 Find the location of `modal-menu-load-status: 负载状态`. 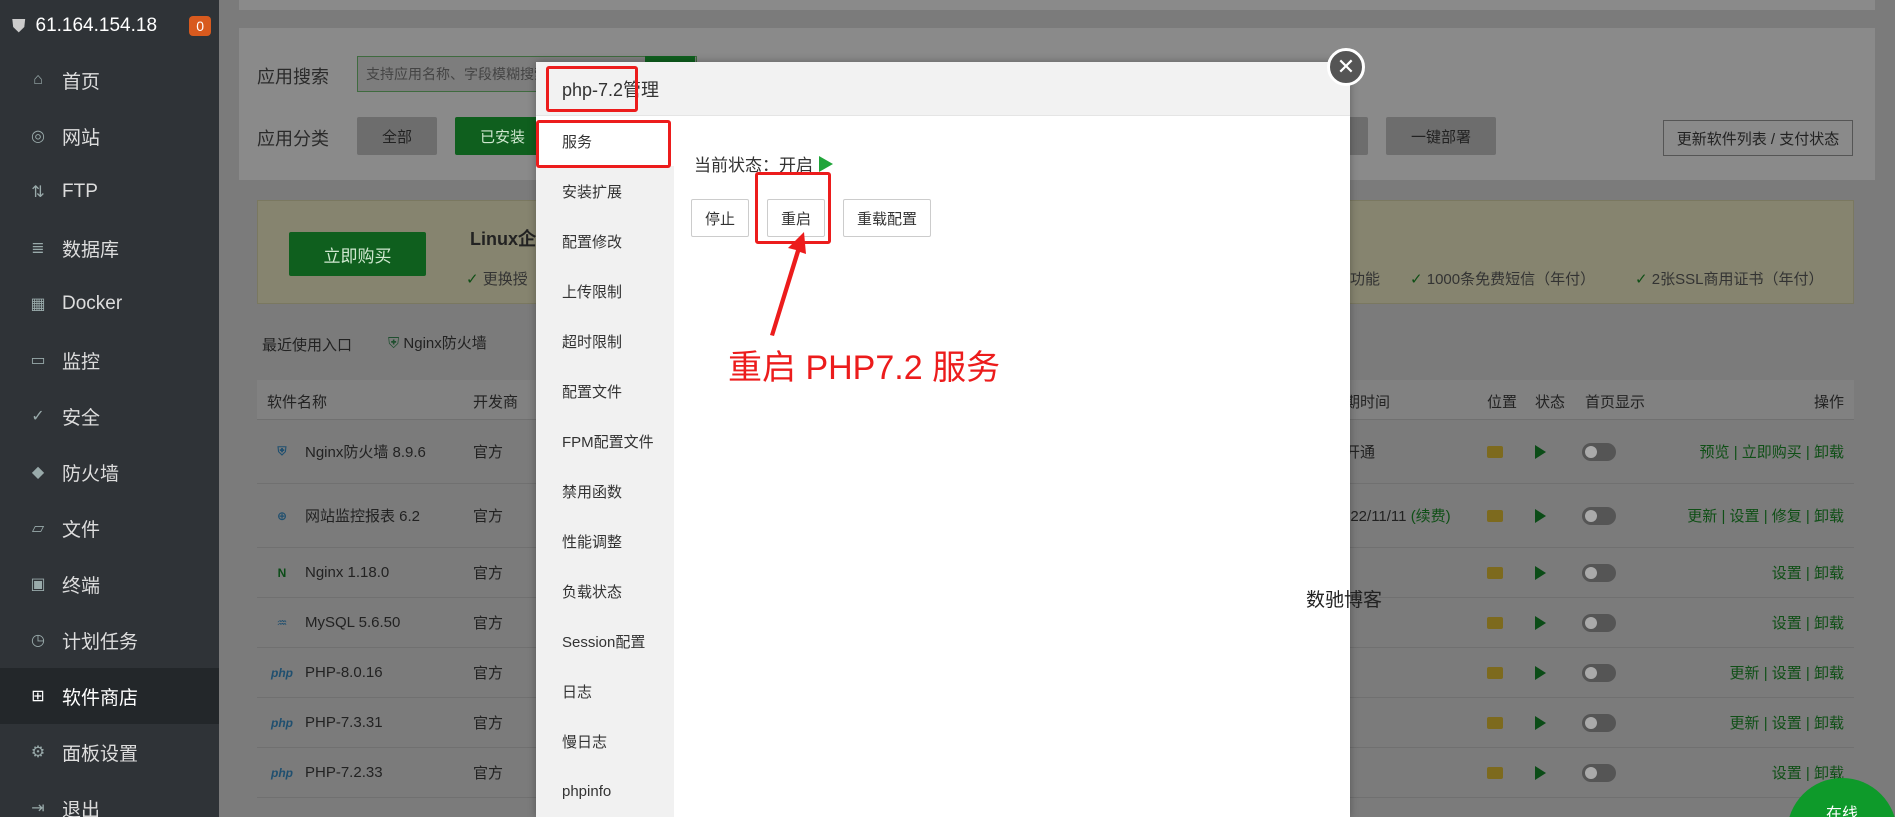

modal-menu-load-status: 负载状态 is located at coordinates (605, 591).